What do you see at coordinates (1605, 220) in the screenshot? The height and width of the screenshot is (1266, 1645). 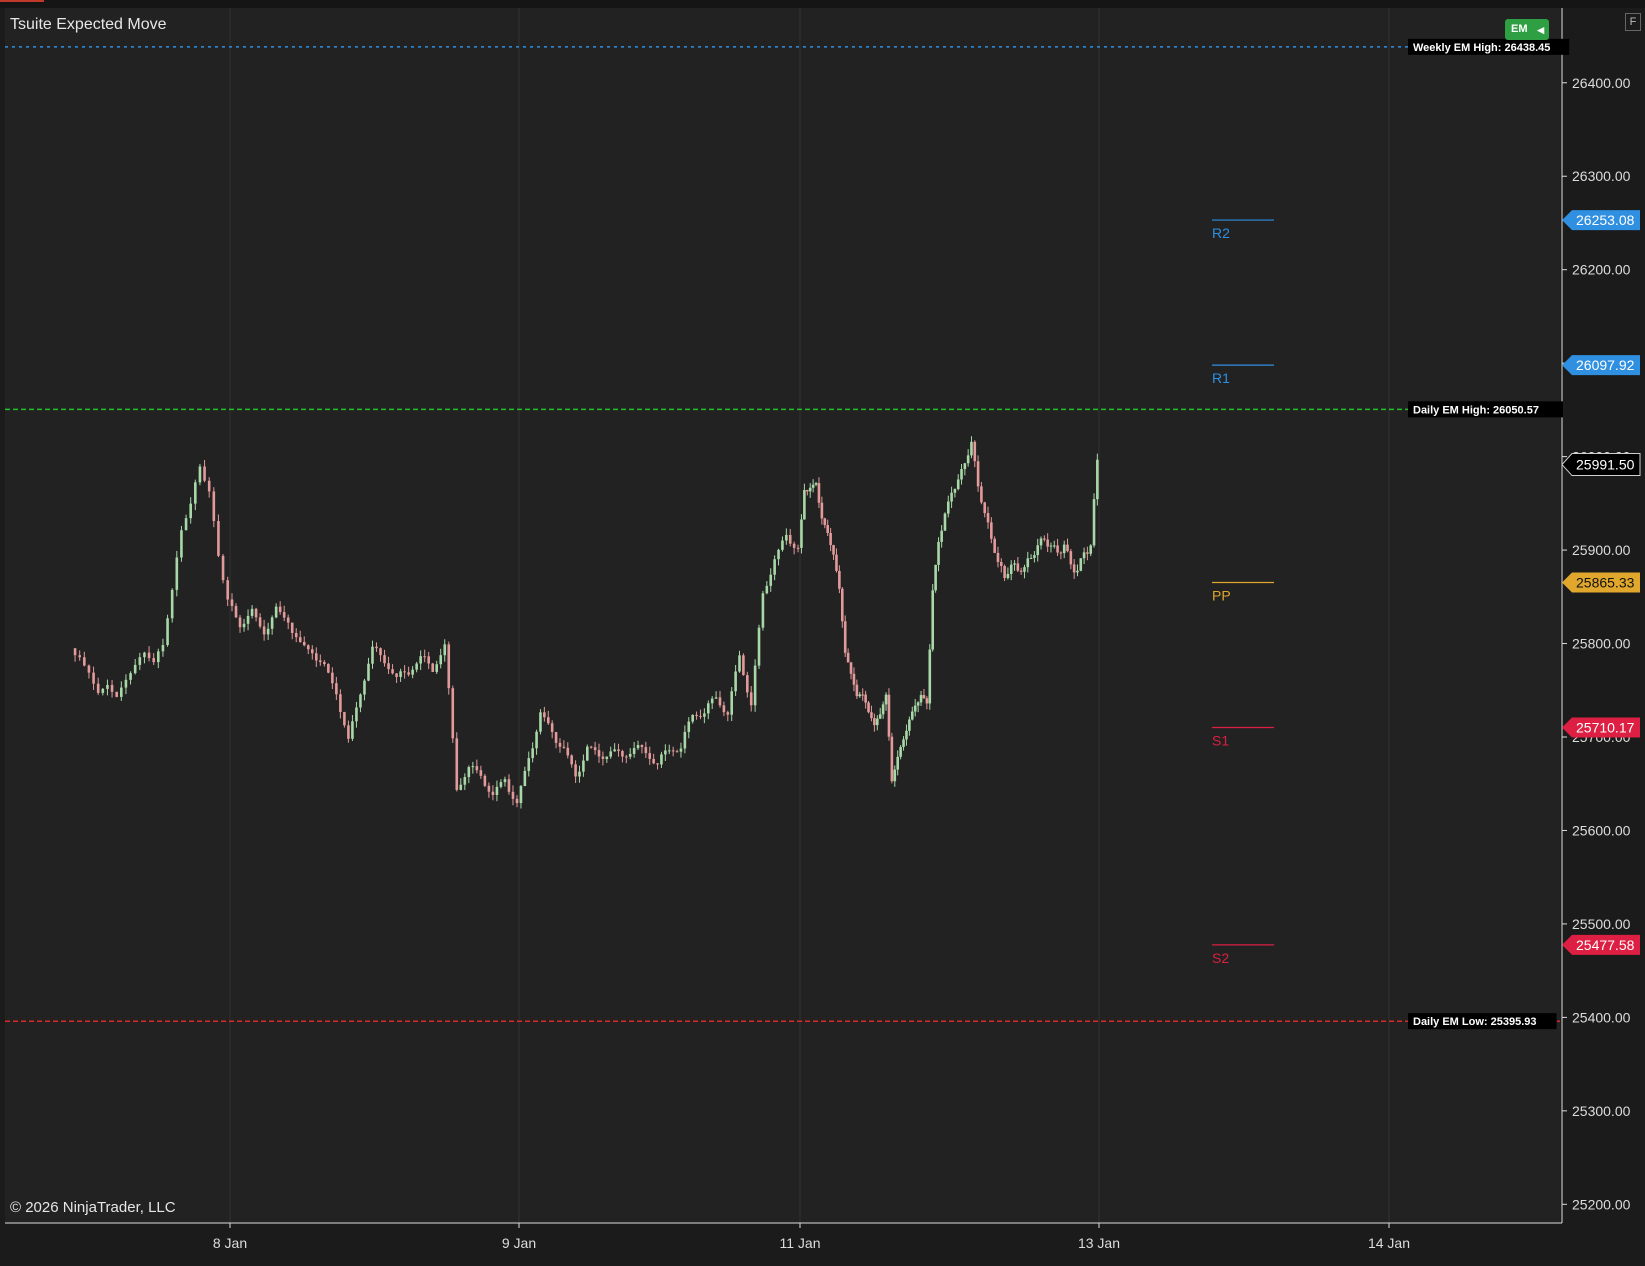 I see `pivot-price-tag-label: 26253.08` at bounding box center [1605, 220].